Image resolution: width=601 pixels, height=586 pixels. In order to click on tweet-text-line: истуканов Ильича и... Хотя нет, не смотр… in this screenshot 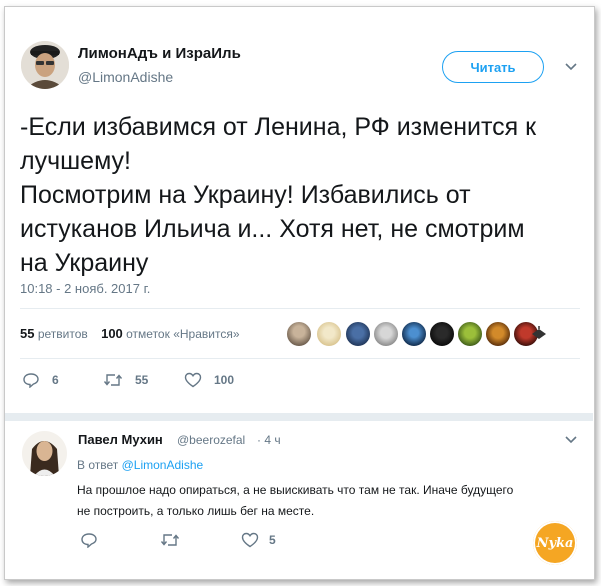, I will do `click(272, 229)`.